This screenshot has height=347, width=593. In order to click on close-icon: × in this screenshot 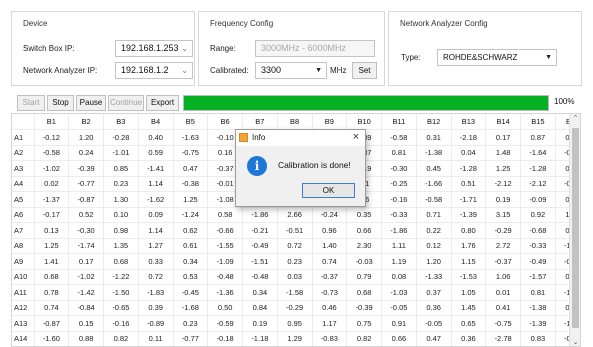, I will do `click(356, 137)`.